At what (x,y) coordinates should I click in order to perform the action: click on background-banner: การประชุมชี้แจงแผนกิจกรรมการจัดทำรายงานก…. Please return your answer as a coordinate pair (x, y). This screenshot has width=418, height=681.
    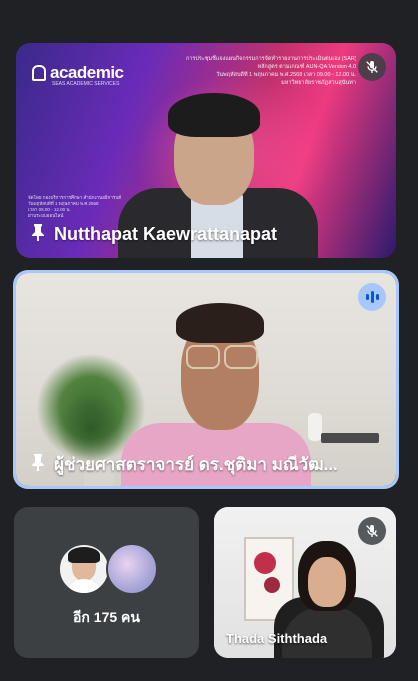
    Looking at the image, I should click on (271, 71).